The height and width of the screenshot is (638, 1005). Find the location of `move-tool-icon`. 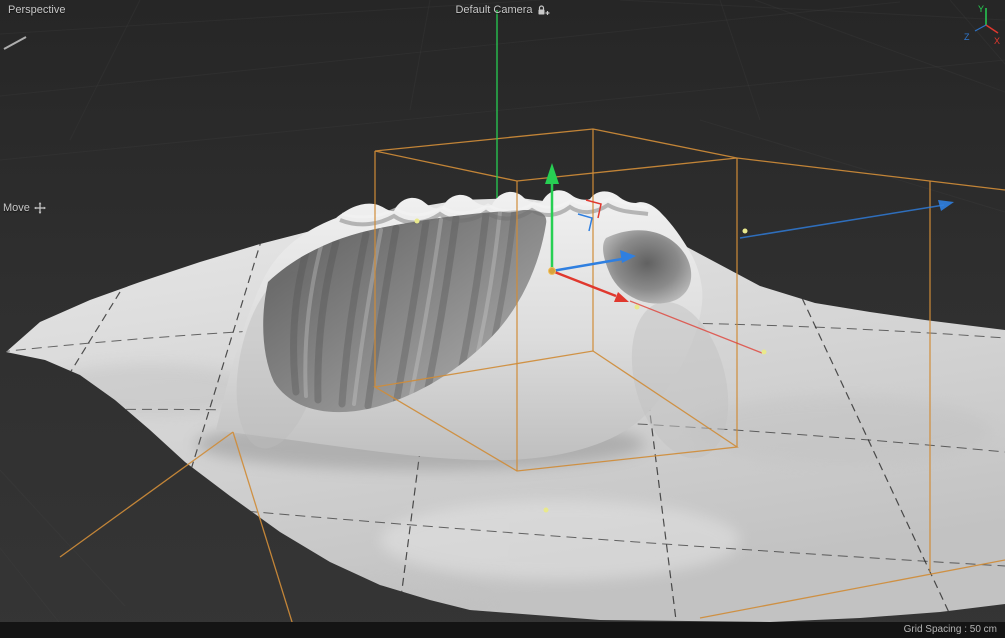

move-tool-icon is located at coordinates (39, 208).